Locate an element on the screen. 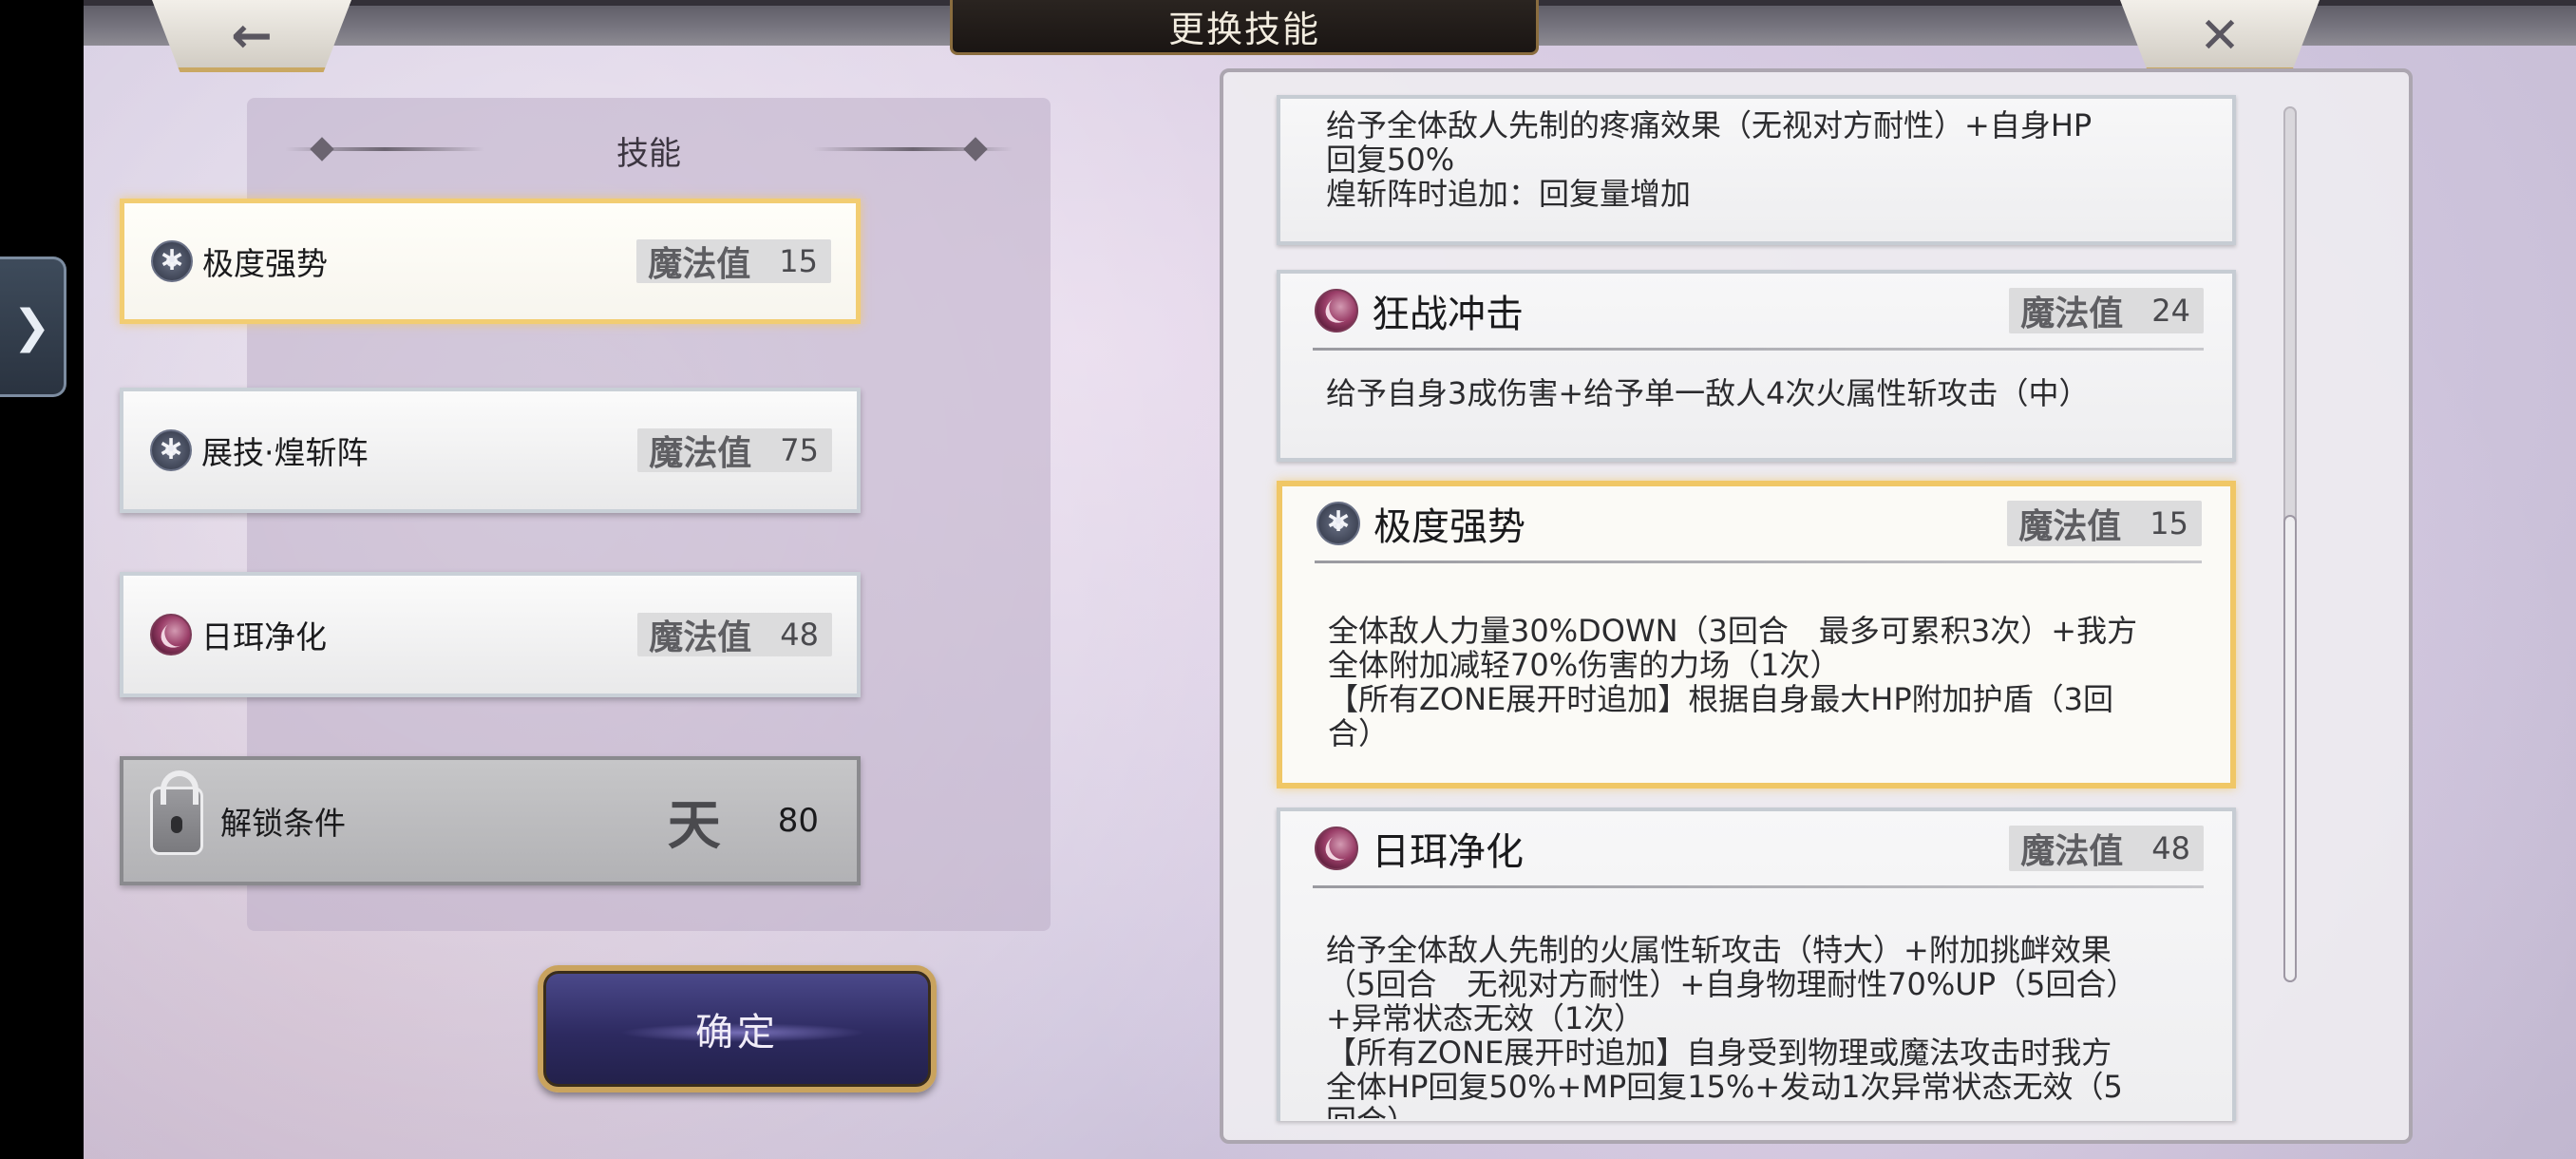  lock-icon is located at coordinates (176, 812).